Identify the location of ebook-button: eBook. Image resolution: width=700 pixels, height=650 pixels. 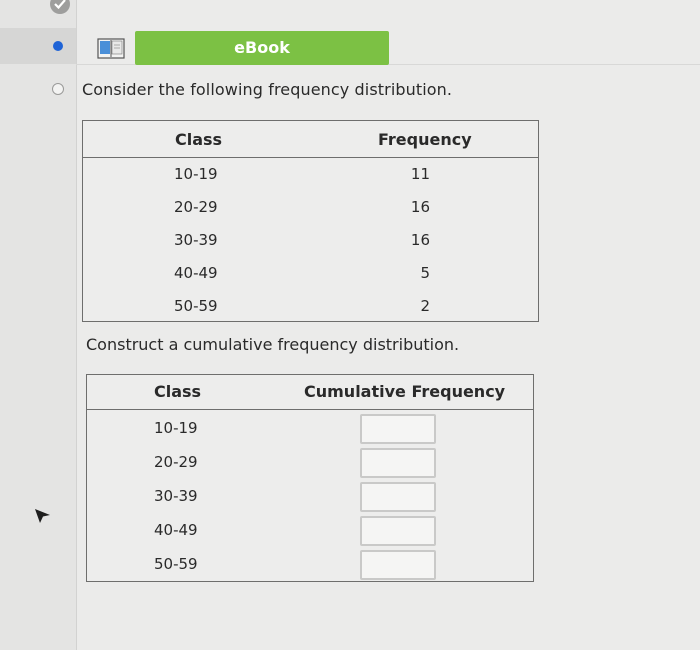
(262, 48).